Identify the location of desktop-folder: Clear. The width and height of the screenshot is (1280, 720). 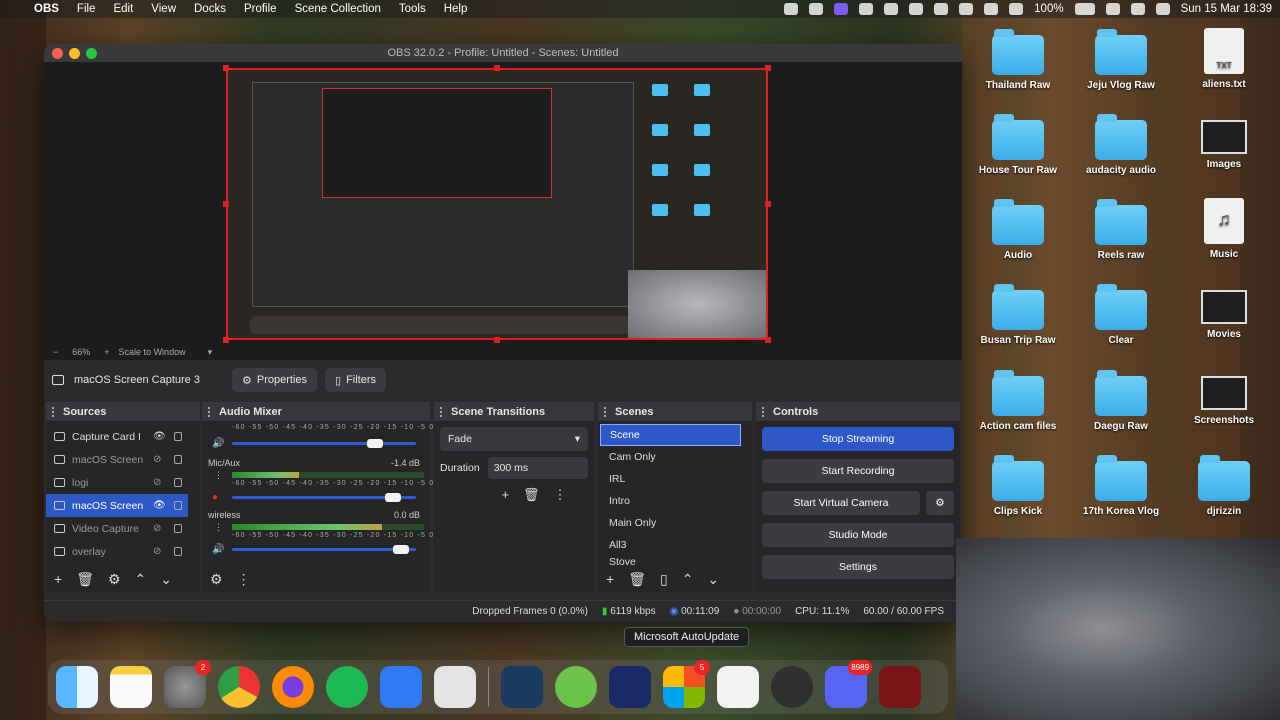
(1121, 315).